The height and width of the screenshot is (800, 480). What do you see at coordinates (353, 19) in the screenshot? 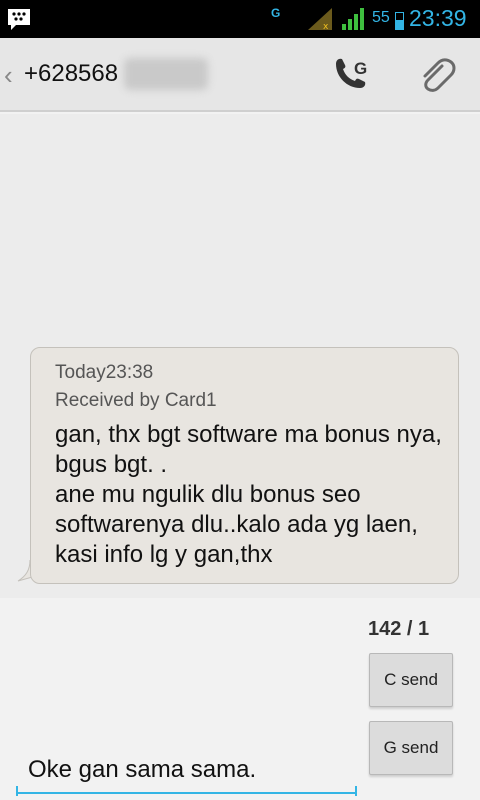
I see `signal-strength-icon` at bounding box center [353, 19].